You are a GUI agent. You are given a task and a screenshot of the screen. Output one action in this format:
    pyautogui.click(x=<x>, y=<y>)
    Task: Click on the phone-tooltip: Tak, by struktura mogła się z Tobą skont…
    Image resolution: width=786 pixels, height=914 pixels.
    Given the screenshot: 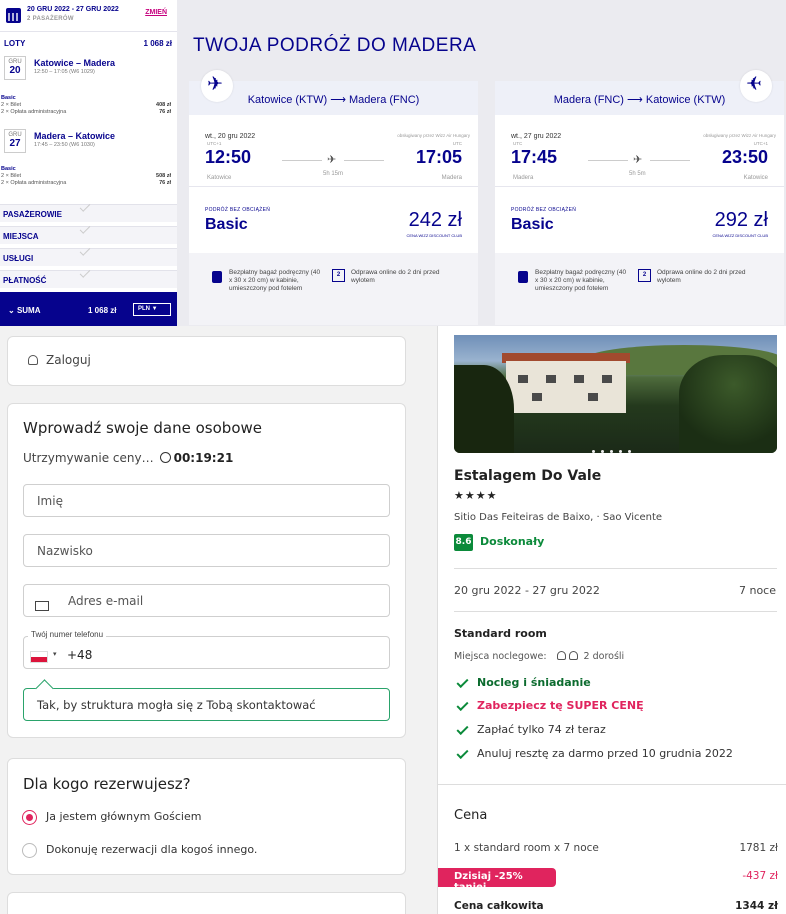 What is the action you would take?
    pyautogui.click(x=206, y=704)
    